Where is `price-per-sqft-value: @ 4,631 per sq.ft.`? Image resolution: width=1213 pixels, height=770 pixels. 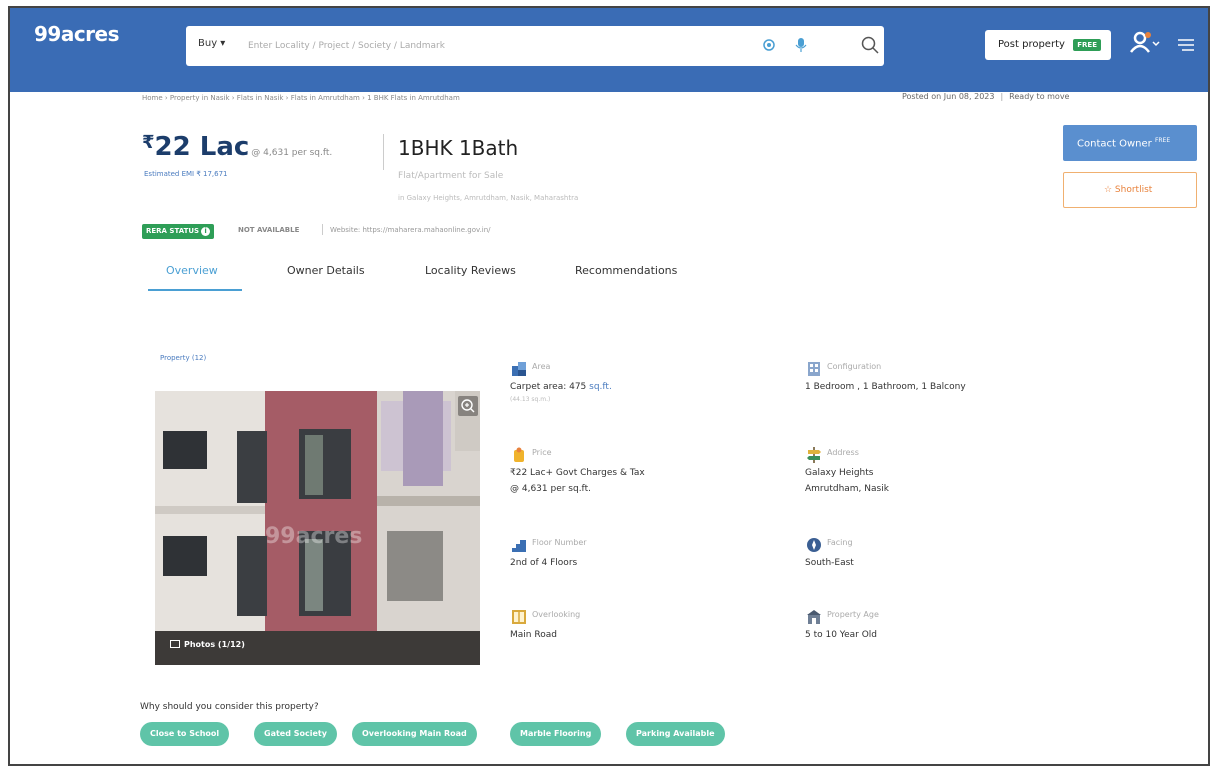 price-per-sqft-value: @ 4,631 per sq.ft. is located at coordinates (550, 489).